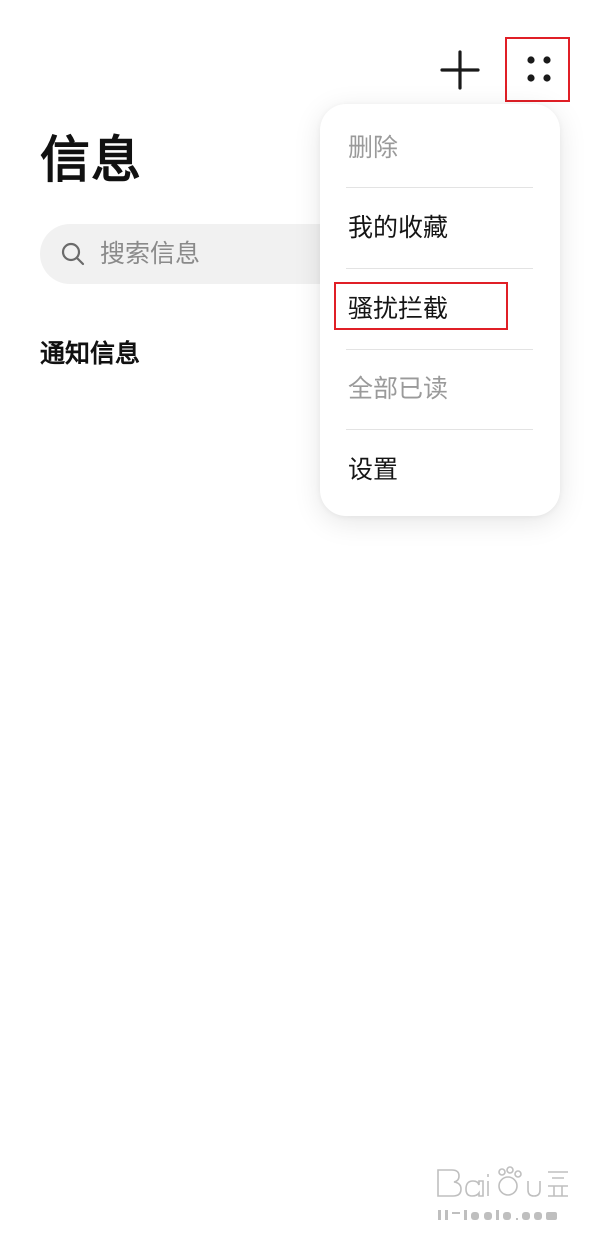  What do you see at coordinates (440, 148) in the screenshot?
I see `menu-item-delete: 删除` at bounding box center [440, 148].